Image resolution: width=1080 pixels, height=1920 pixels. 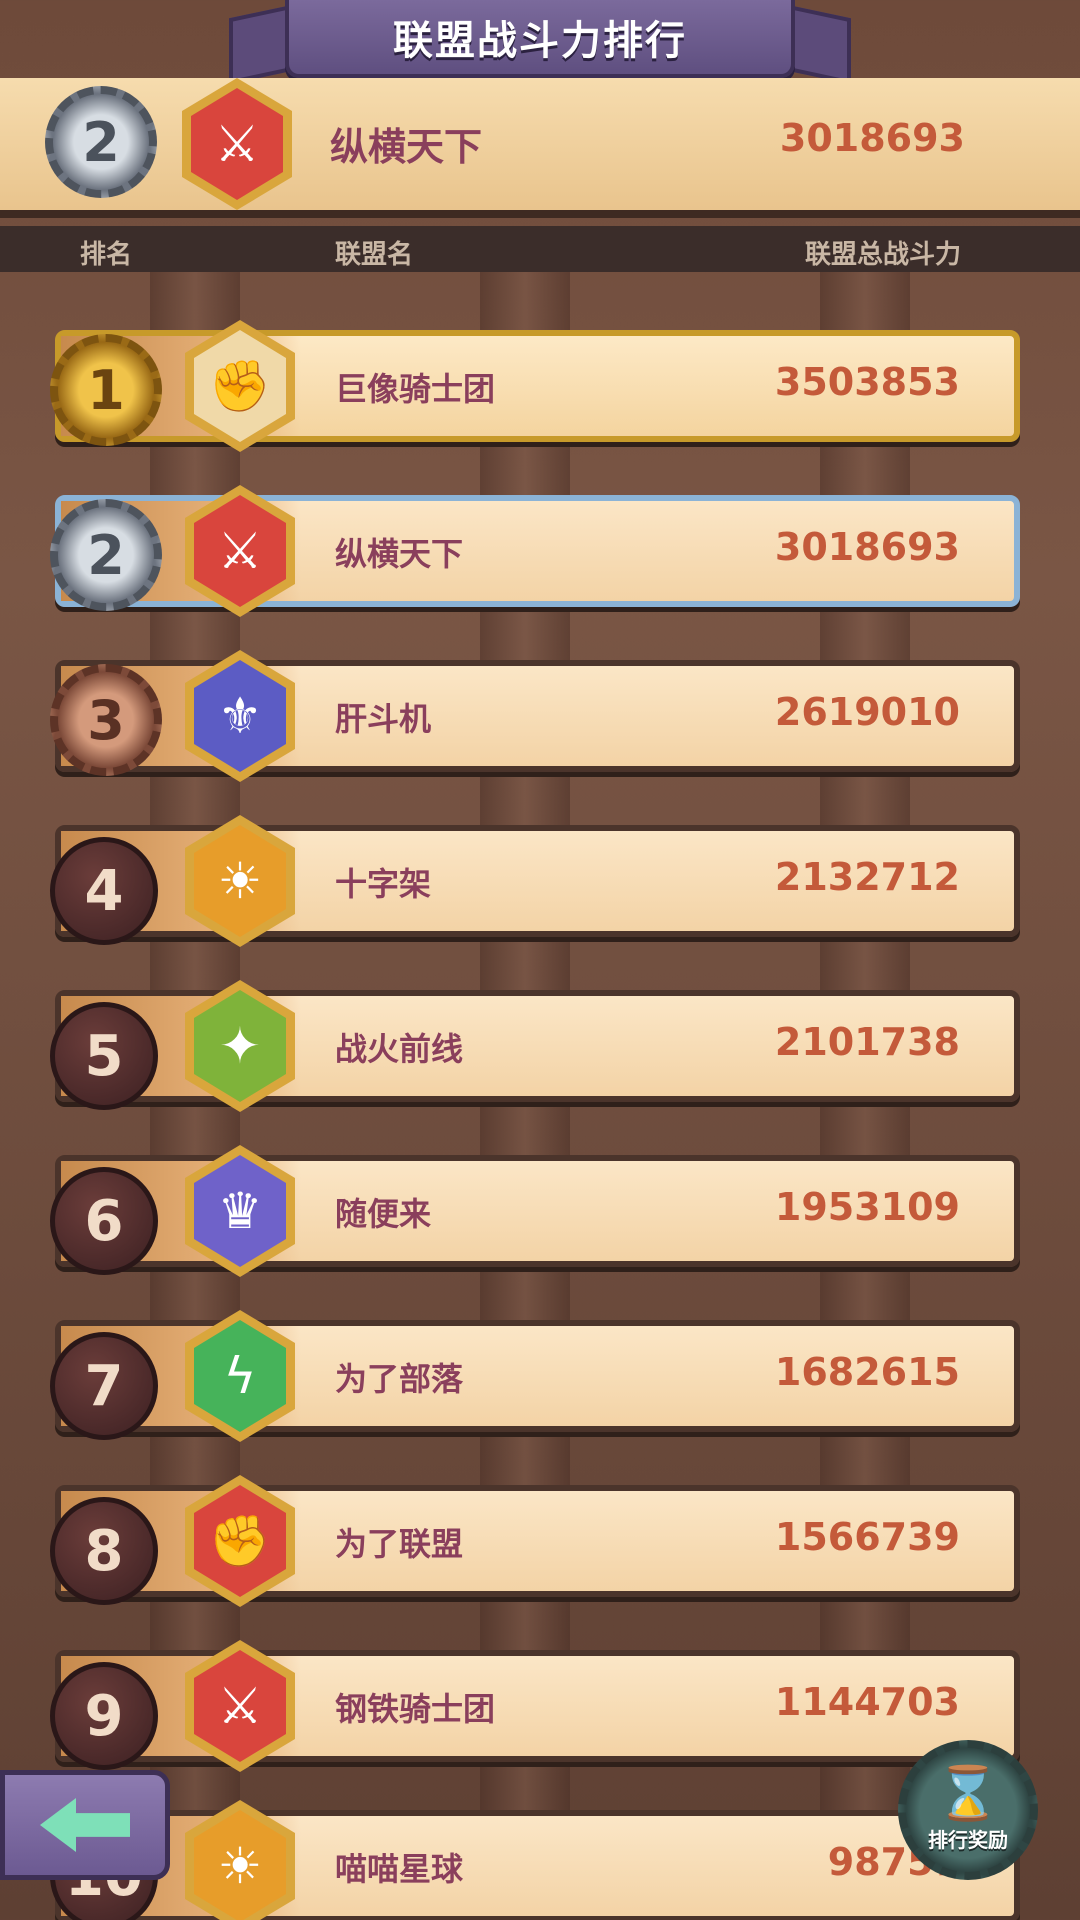 I want to click on alliance-name: 十字架, so click(x=383, y=884).